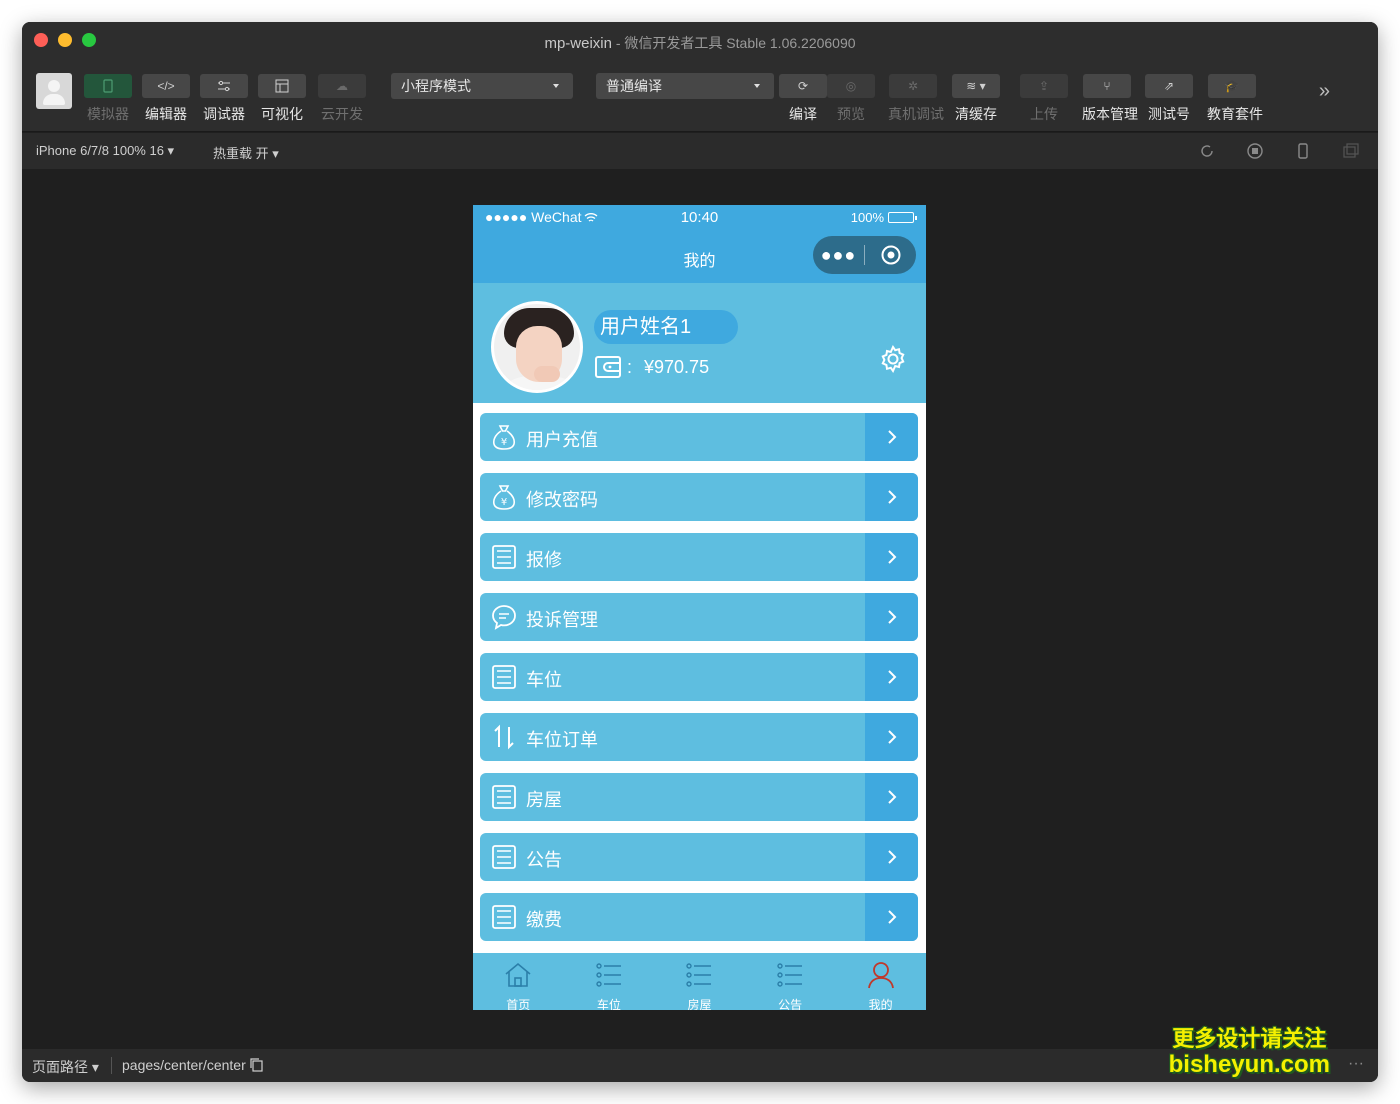 This screenshot has height=1104, width=1400. What do you see at coordinates (851, 99) in the screenshot?
I see `preview-button: ◎ 预览` at bounding box center [851, 99].